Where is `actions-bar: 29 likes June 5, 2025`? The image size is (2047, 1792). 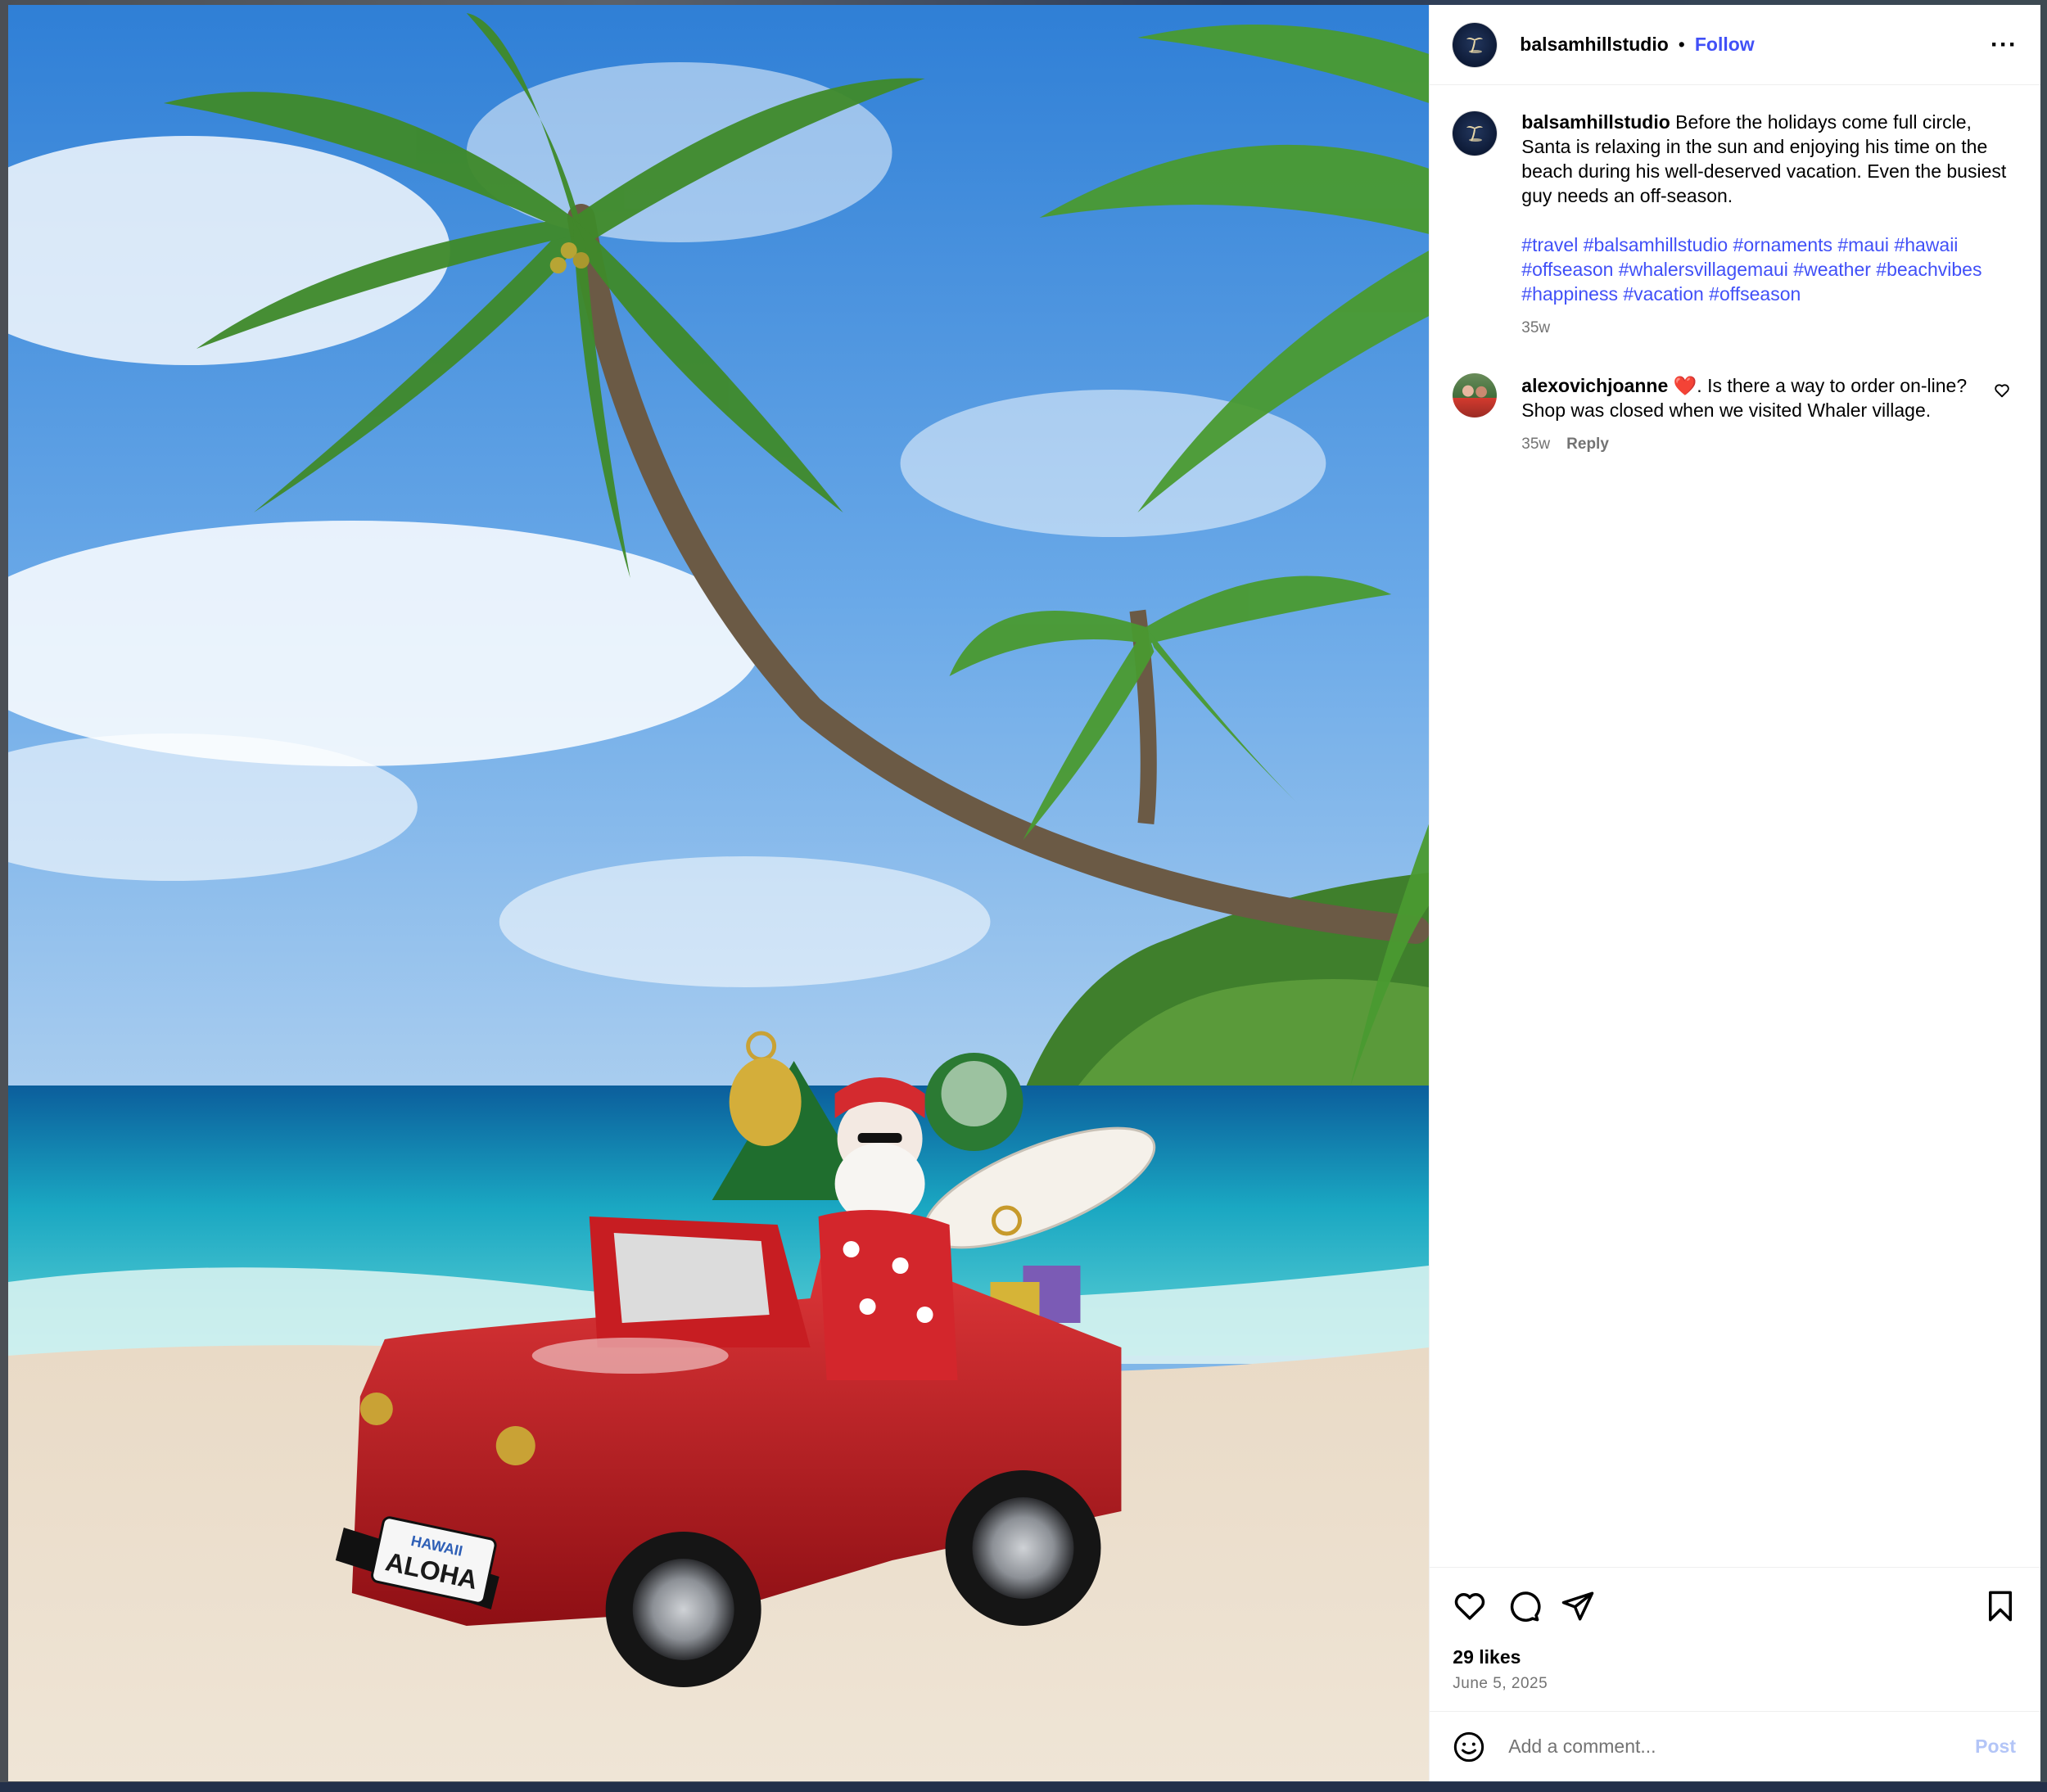
actions-bar: 29 likes June 5, 2025 is located at coordinates (1735, 1639).